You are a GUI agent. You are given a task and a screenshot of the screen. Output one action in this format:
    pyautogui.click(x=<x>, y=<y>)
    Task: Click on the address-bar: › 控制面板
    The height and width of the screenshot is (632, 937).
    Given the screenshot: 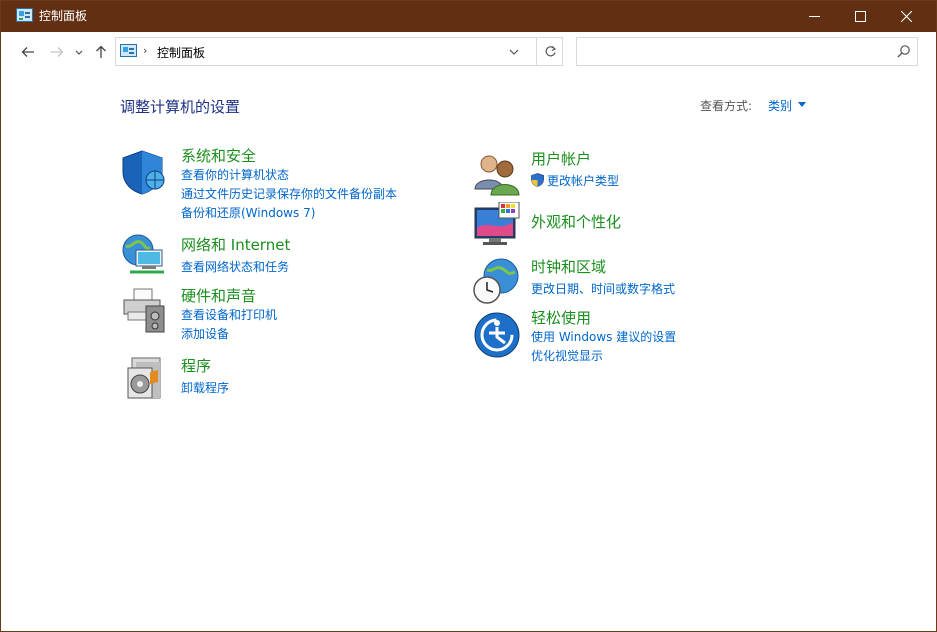 What is the action you would take?
    pyautogui.click(x=339, y=51)
    